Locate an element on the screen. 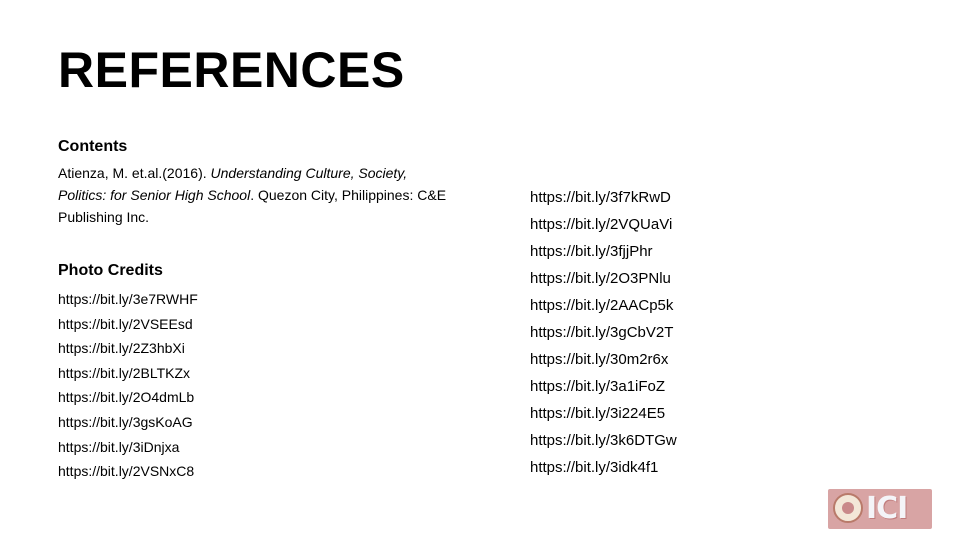 The width and height of the screenshot is (960, 540). photo-credit-link: https://bit.ly/3gsKoAG is located at coordinates (258, 422).